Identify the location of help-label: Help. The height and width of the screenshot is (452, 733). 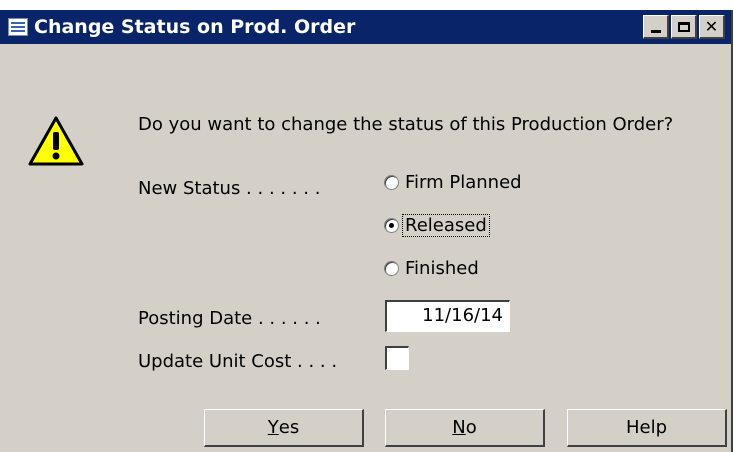
(646, 427).